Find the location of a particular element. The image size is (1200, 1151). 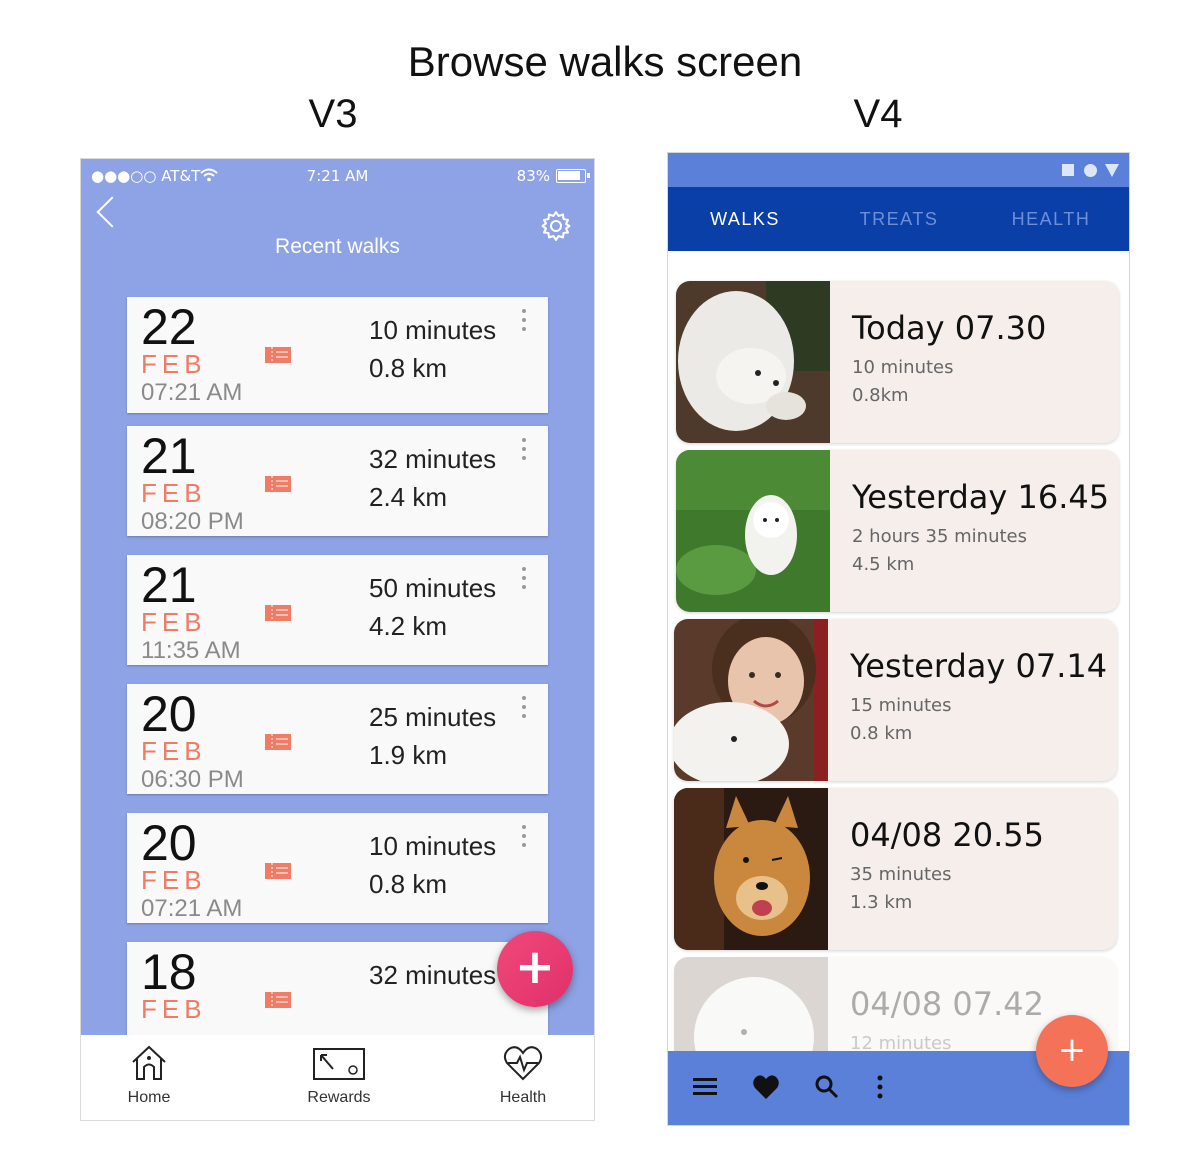

walk-day: 22 is located at coordinates (169, 327).